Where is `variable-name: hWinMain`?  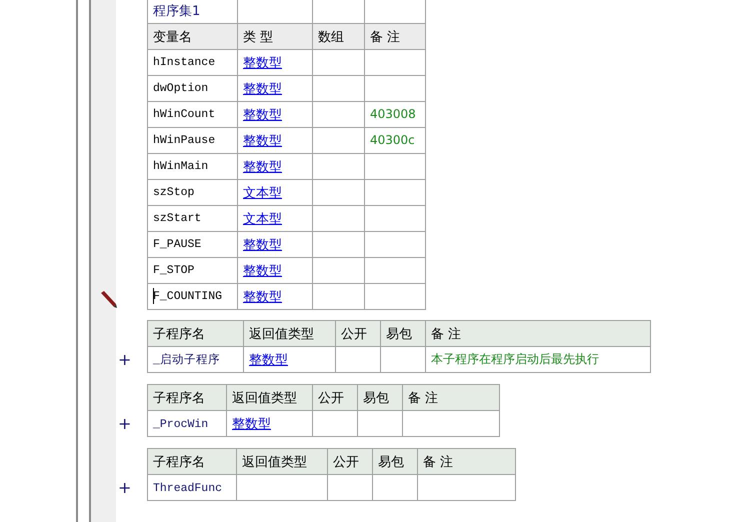 variable-name: hWinMain is located at coordinates (193, 167).